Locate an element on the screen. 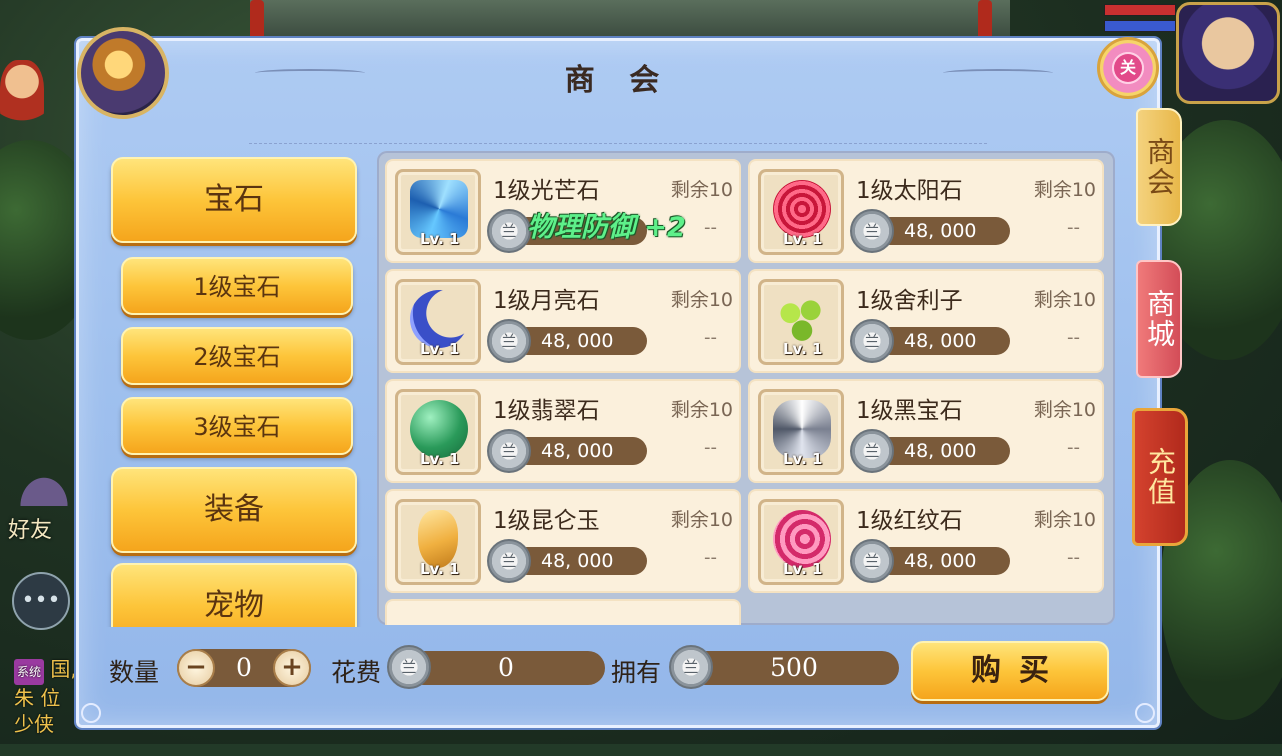 The image size is (1282, 756). quantity-stepper: − 0 + is located at coordinates (244, 668).